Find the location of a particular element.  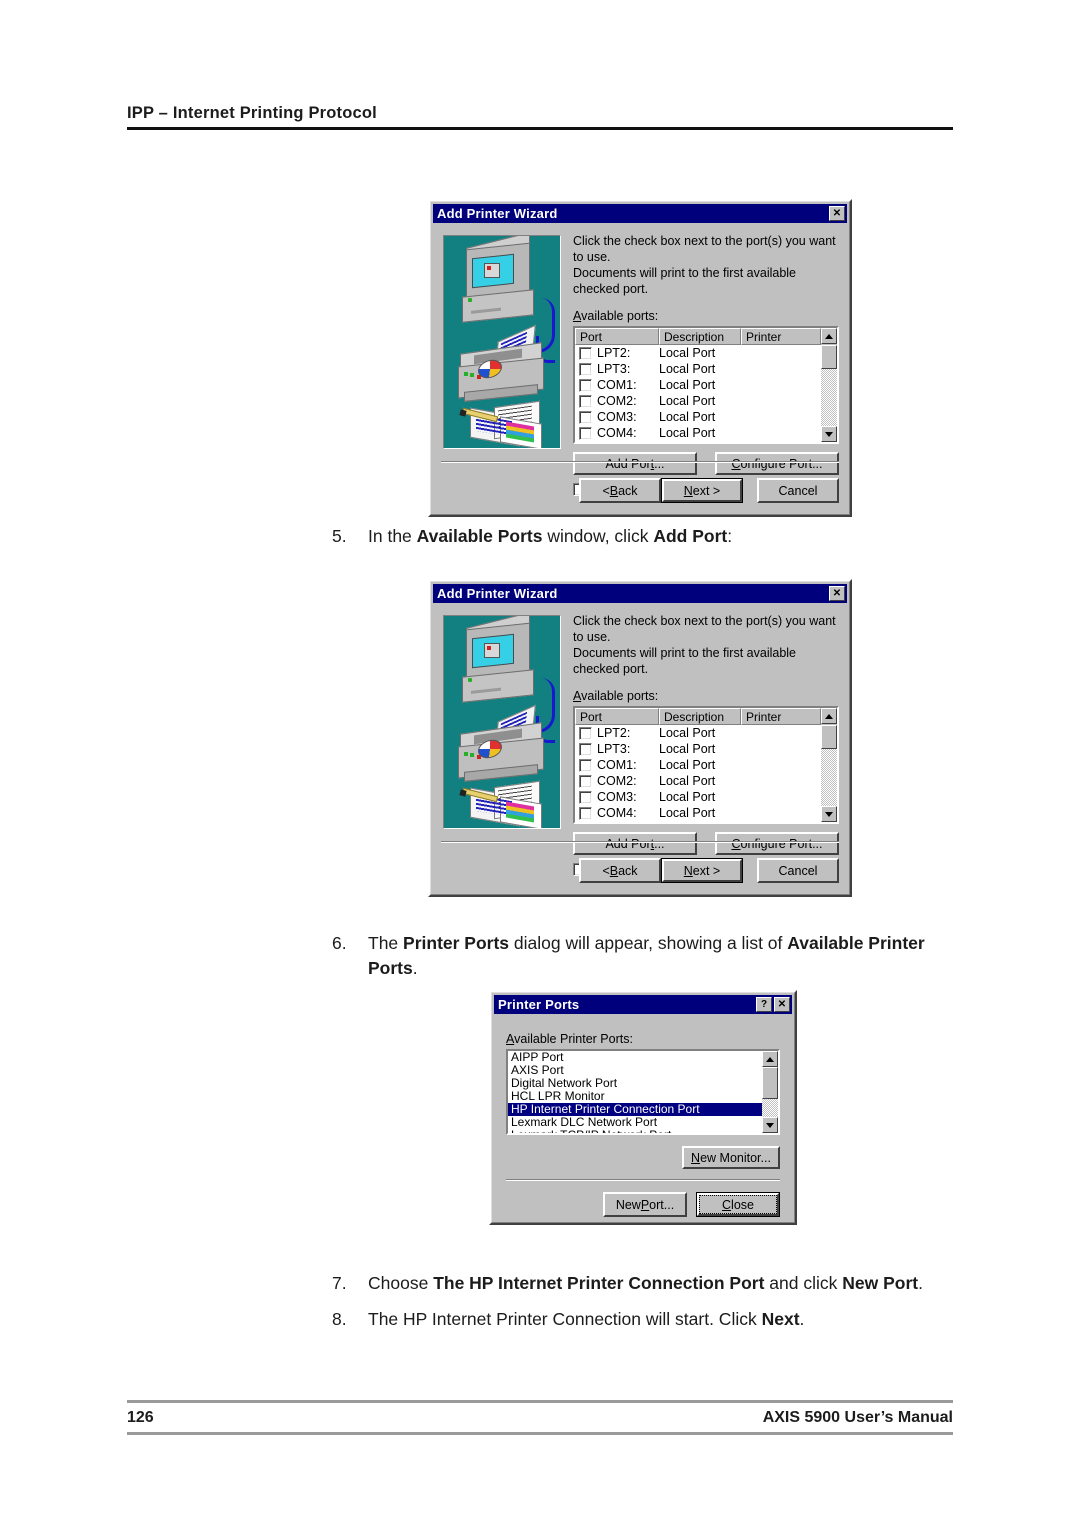

wizard-nav-buttons: < Back Next > Cancel is located at coordinates (709, 490).